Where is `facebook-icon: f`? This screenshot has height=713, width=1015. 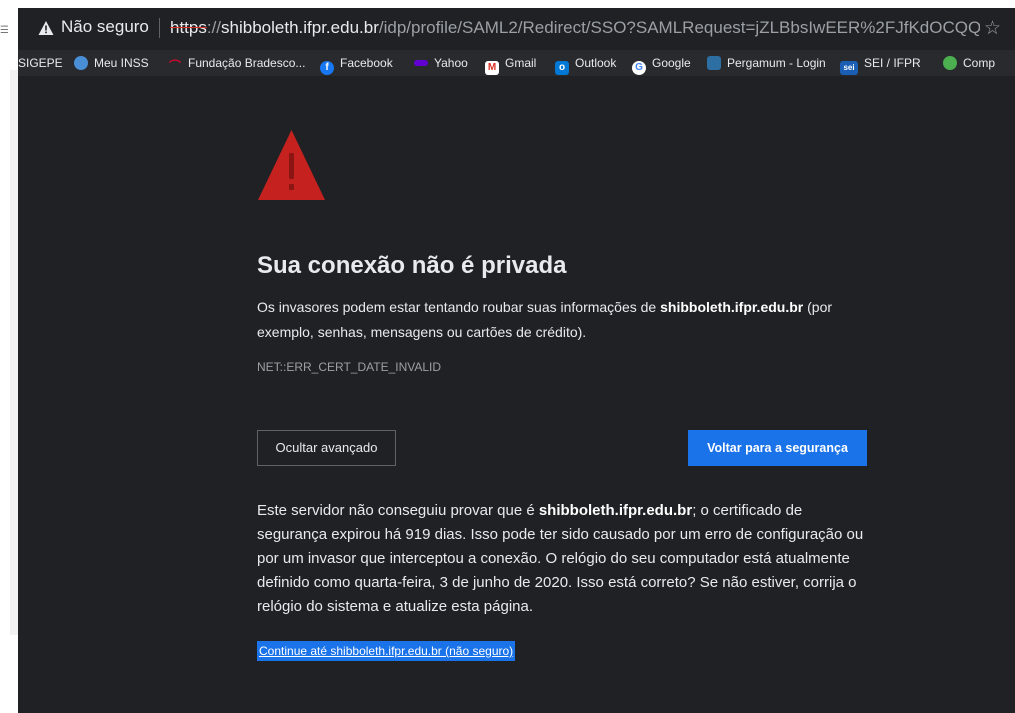 facebook-icon: f is located at coordinates (327, 68).